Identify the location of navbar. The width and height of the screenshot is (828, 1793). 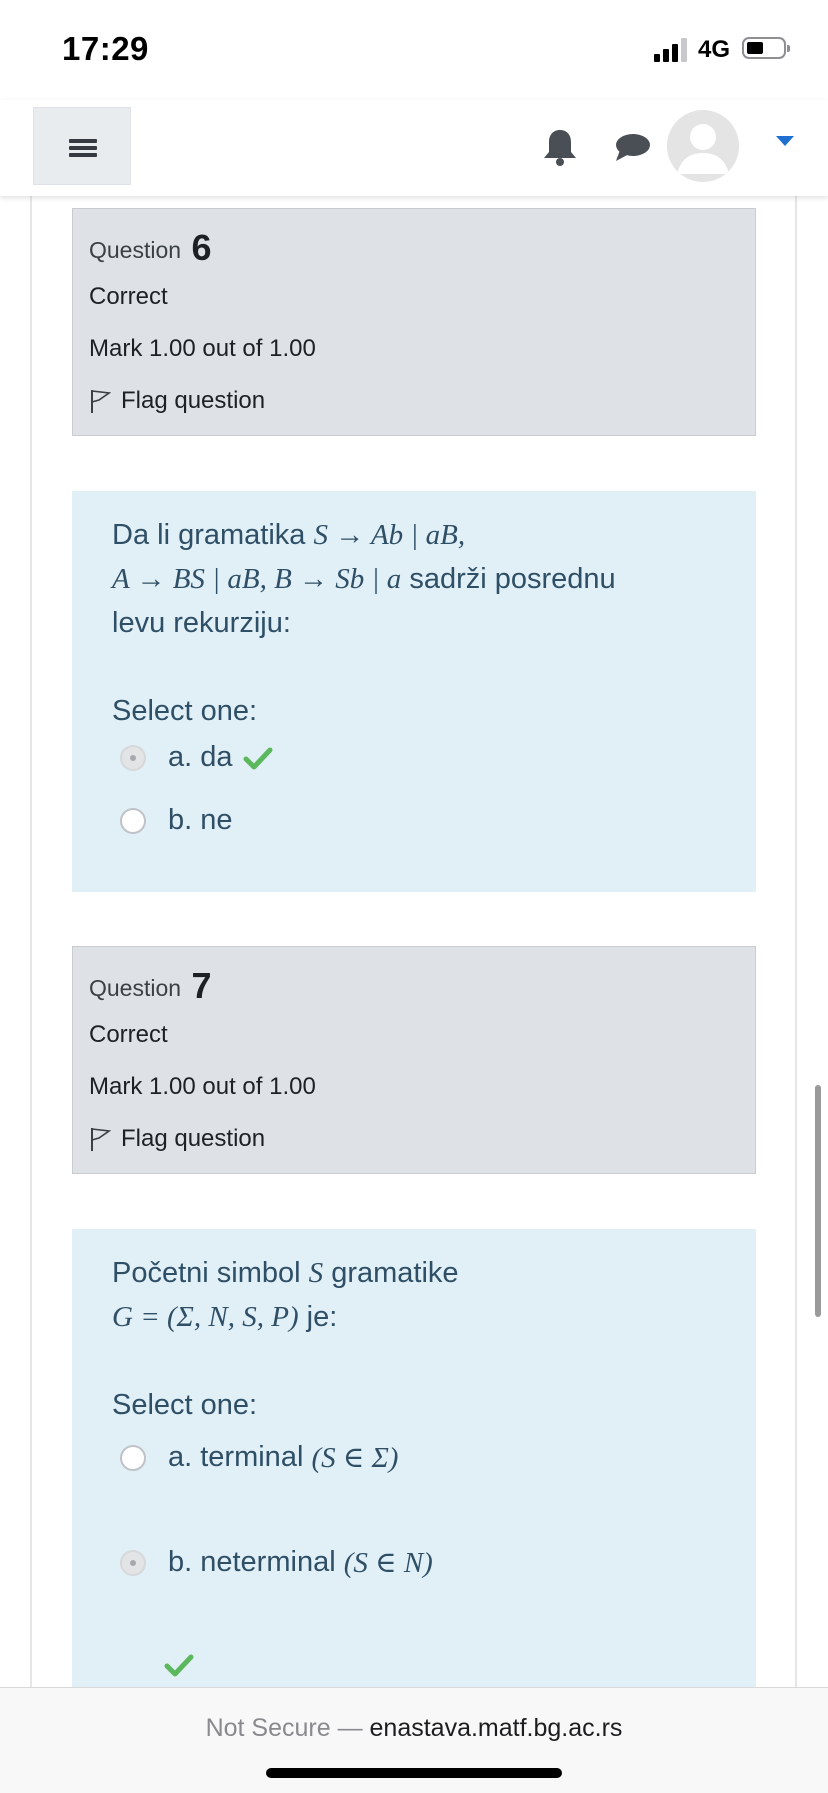
(414, 148).